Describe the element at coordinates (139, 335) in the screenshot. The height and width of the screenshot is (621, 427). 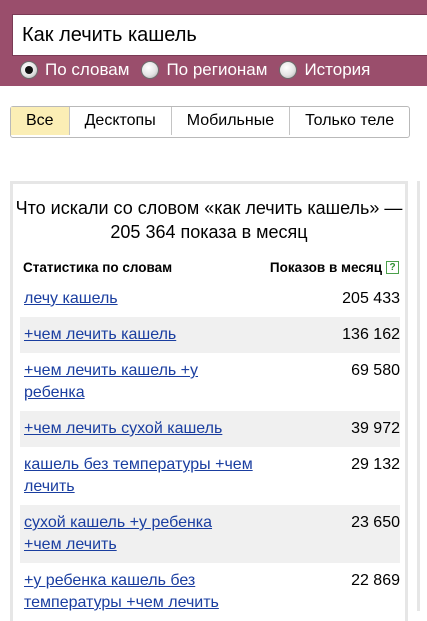
I see `phrase-link: +чем лечить кашель` at that location.